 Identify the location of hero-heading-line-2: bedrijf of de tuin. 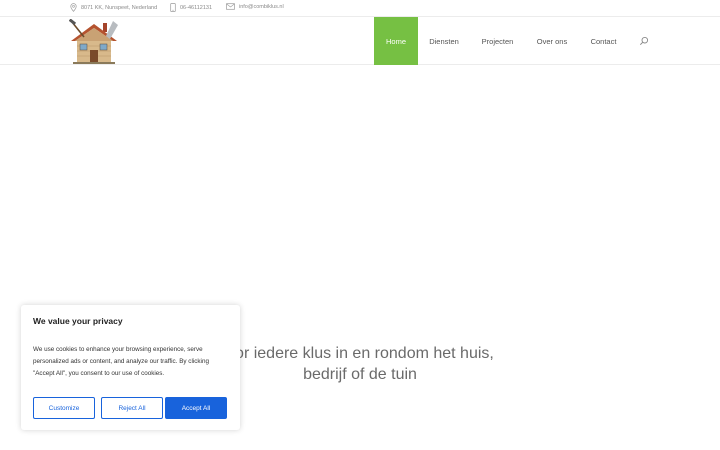
(360, 374).